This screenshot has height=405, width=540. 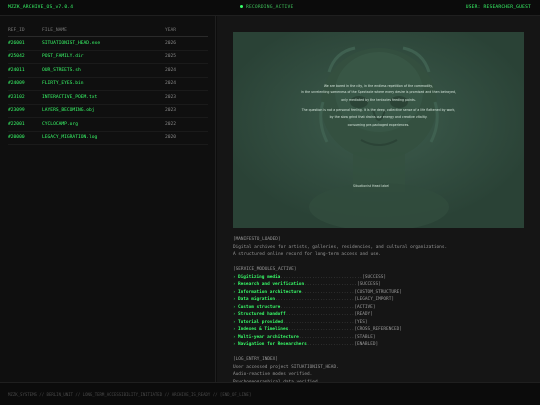 What do you see at coordinates (108, 71) in the screenshot?
I see `table-row: #24011 OUR_STREETS.sh 2024` at bounding box center [108, 71].